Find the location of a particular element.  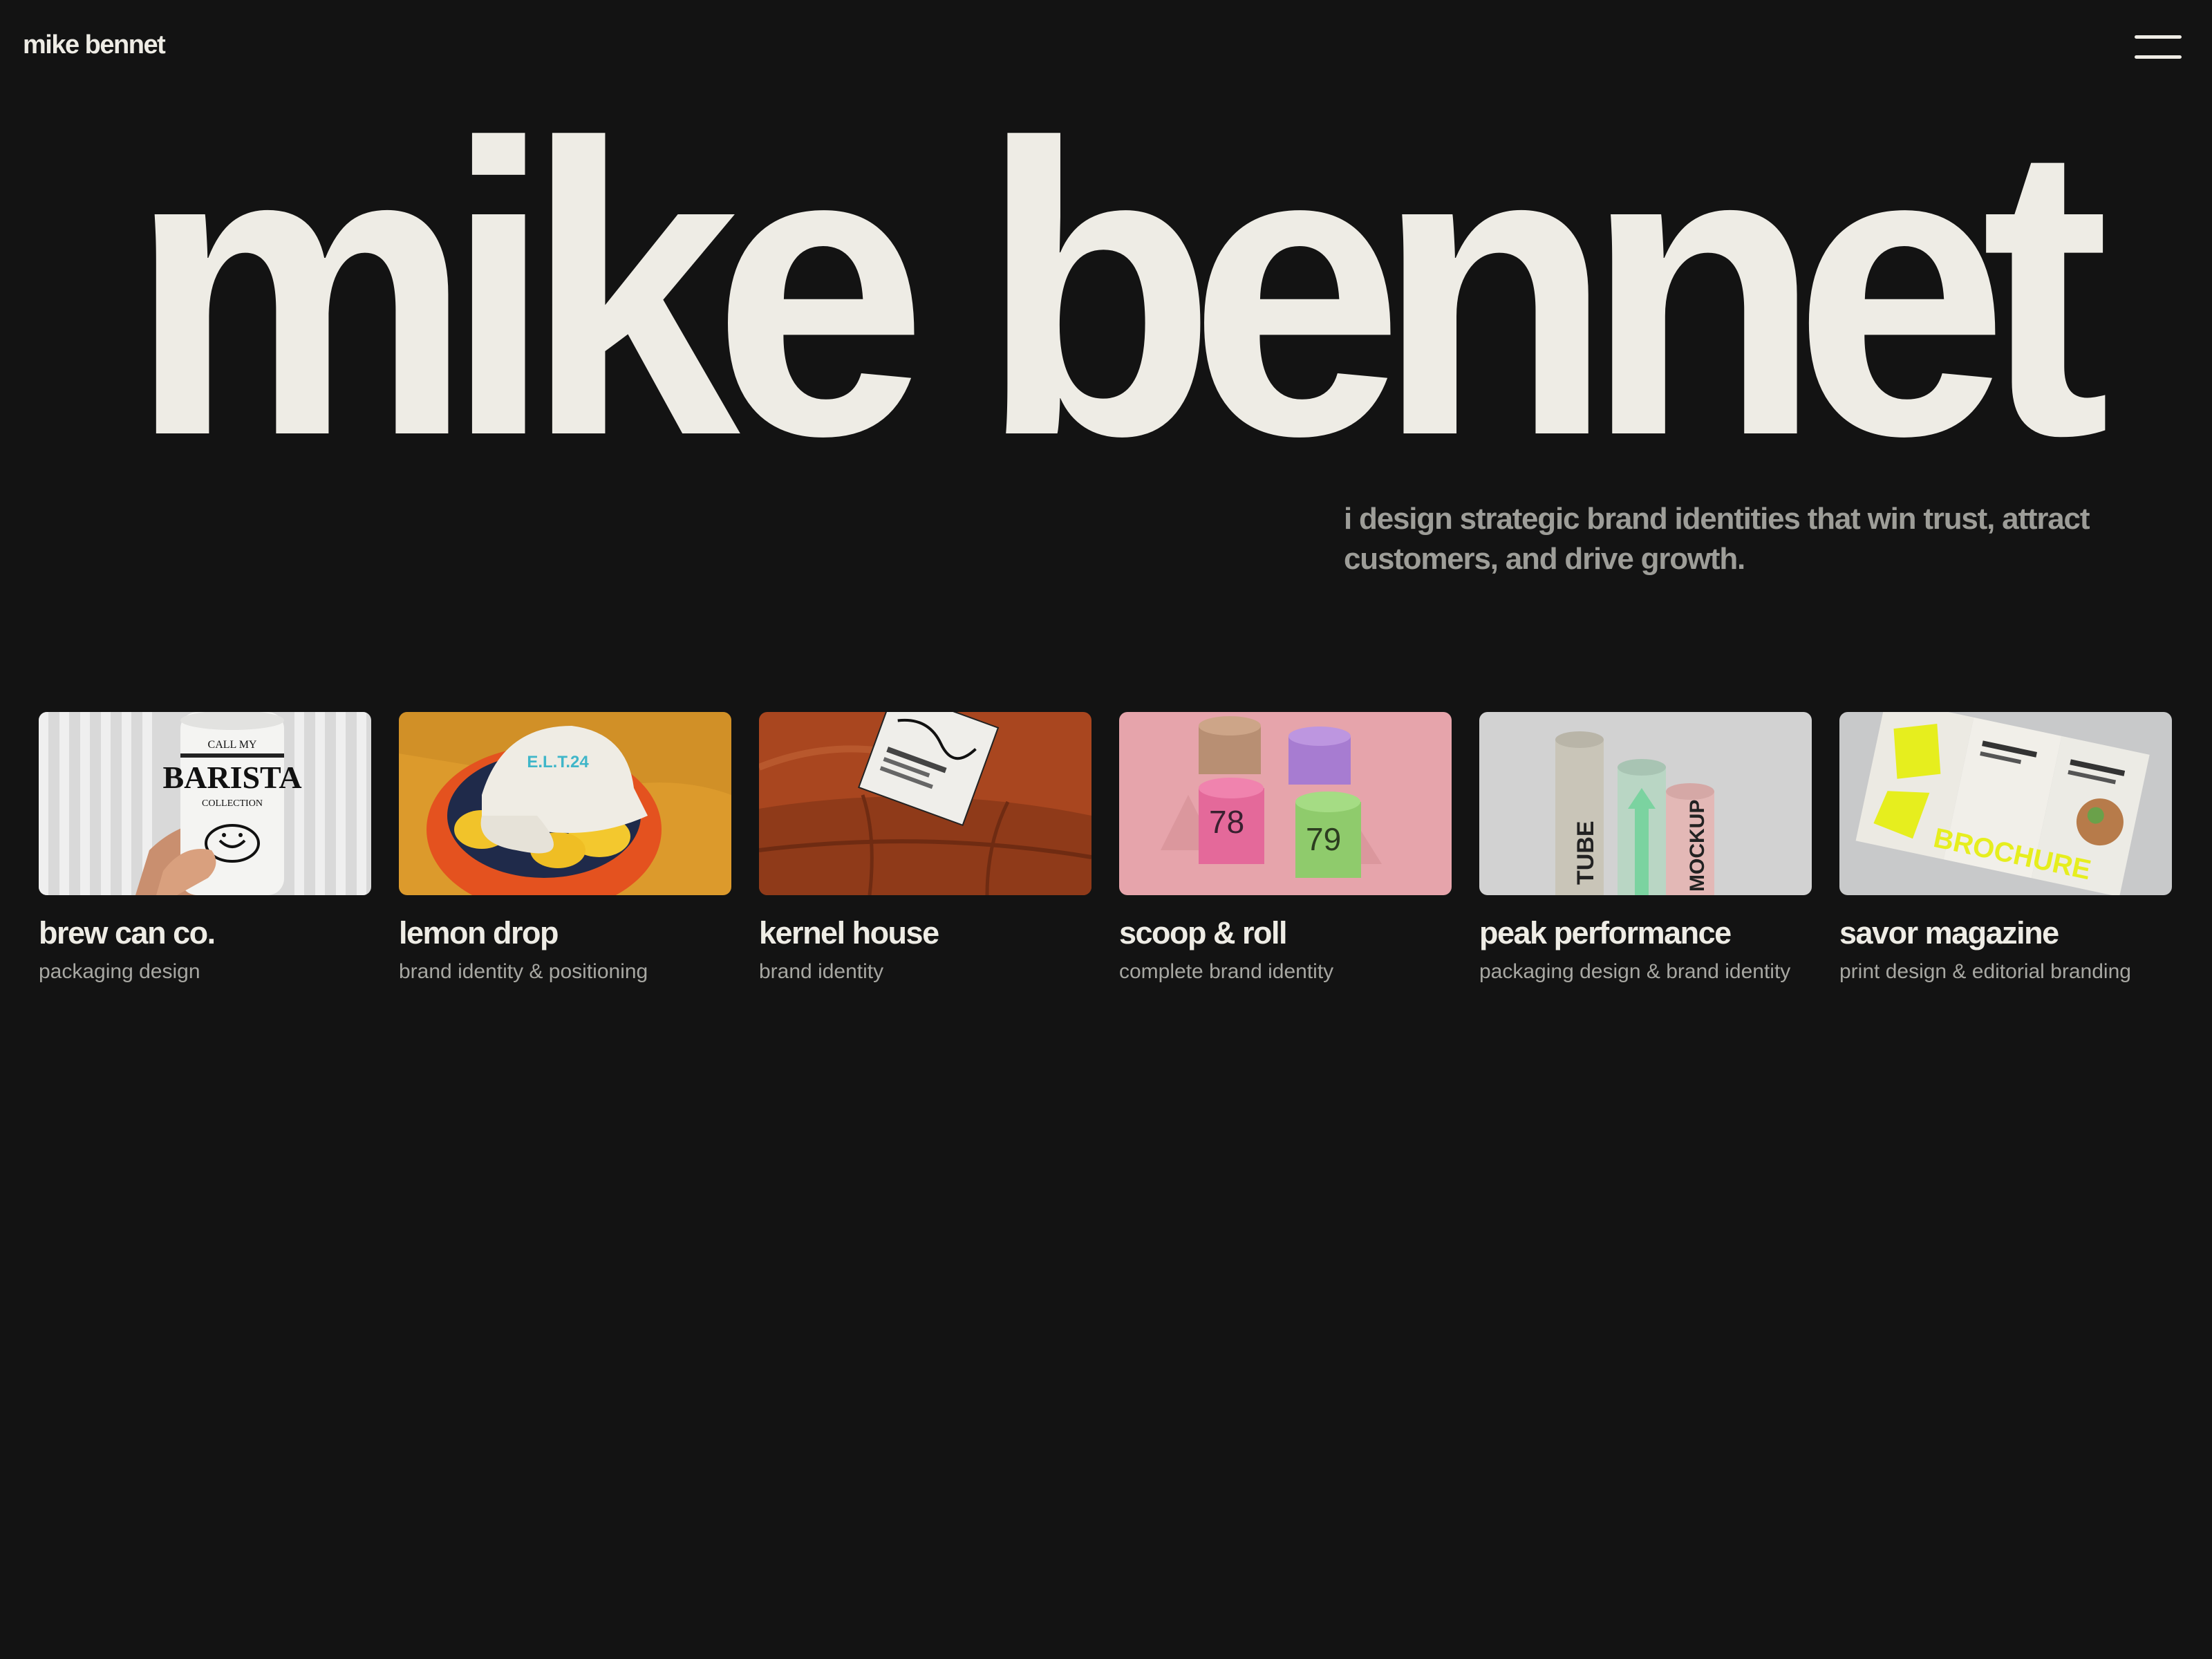

project-title: savor magazine is located at coordinates (2005, 934).